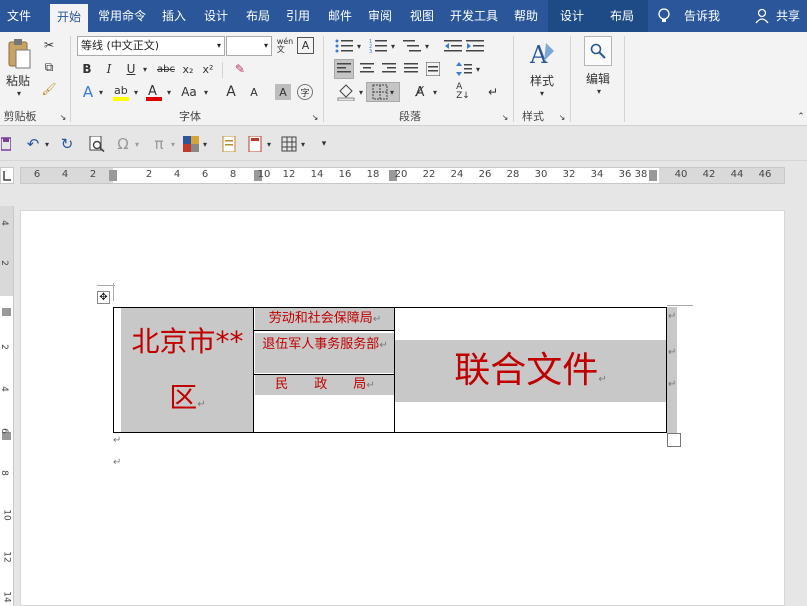 This screenshot has height=606, width=807. I want to click on cell-civil-affairs: 民 政 局↵, so click(325, 385).